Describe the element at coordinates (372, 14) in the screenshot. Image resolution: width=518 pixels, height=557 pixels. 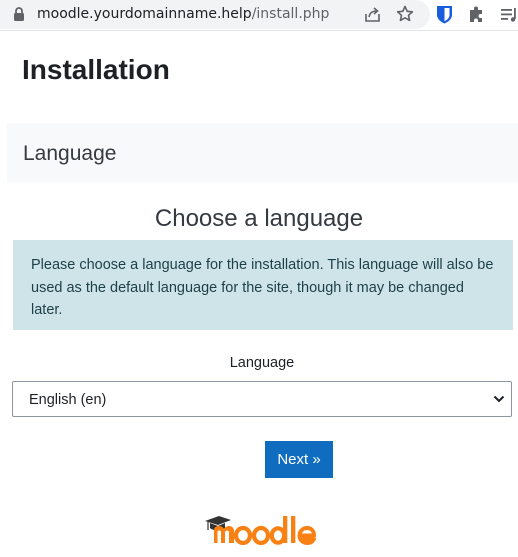
I see `share-icon` at that location.